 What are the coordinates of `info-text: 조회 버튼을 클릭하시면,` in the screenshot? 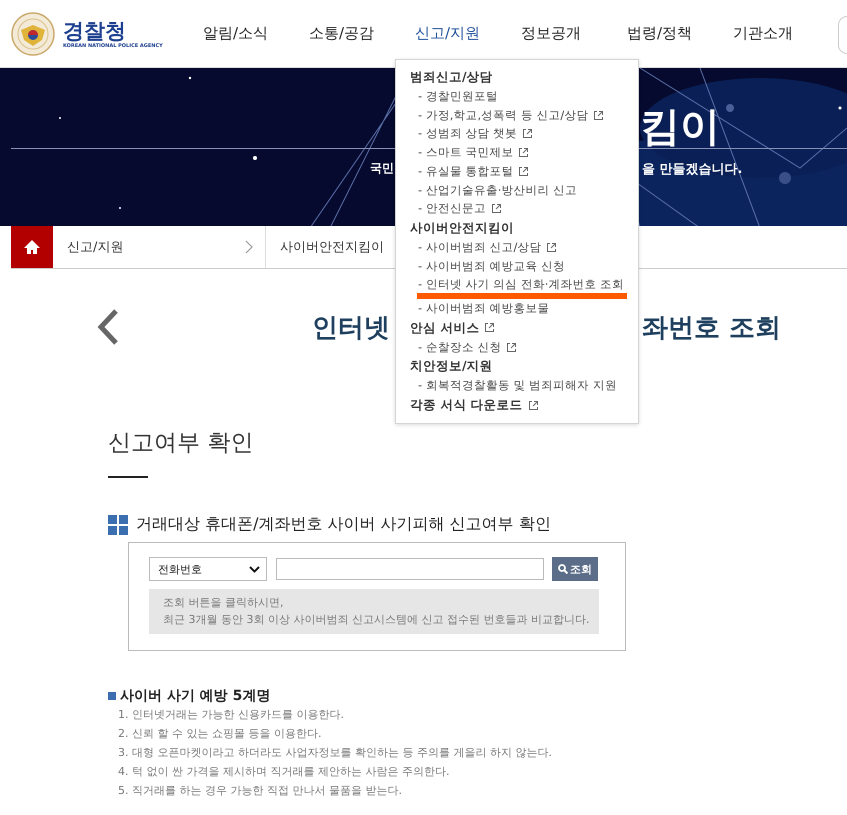 It's located at (223, 603).